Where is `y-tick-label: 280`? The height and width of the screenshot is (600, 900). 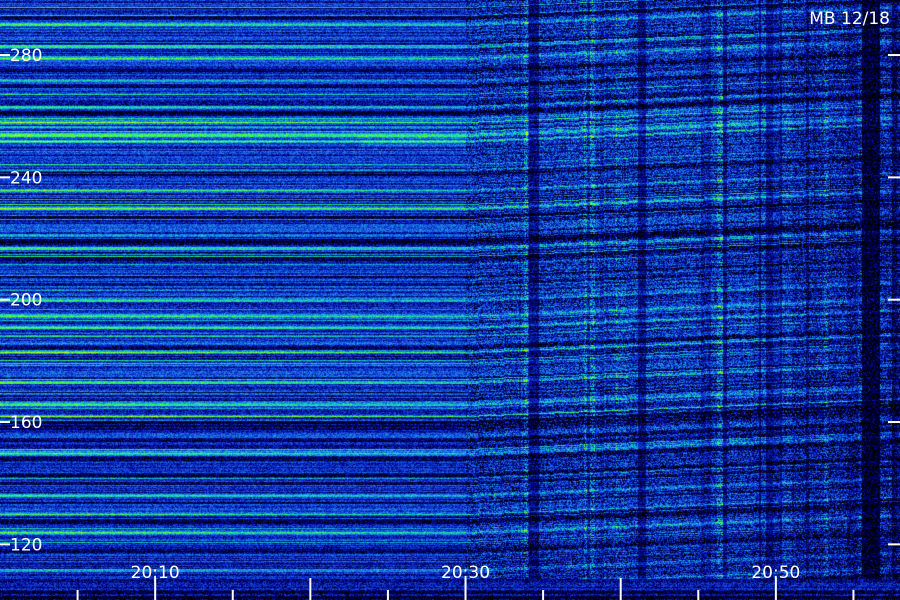 y-tick-label: 280 is located at coordinates (26, 56).